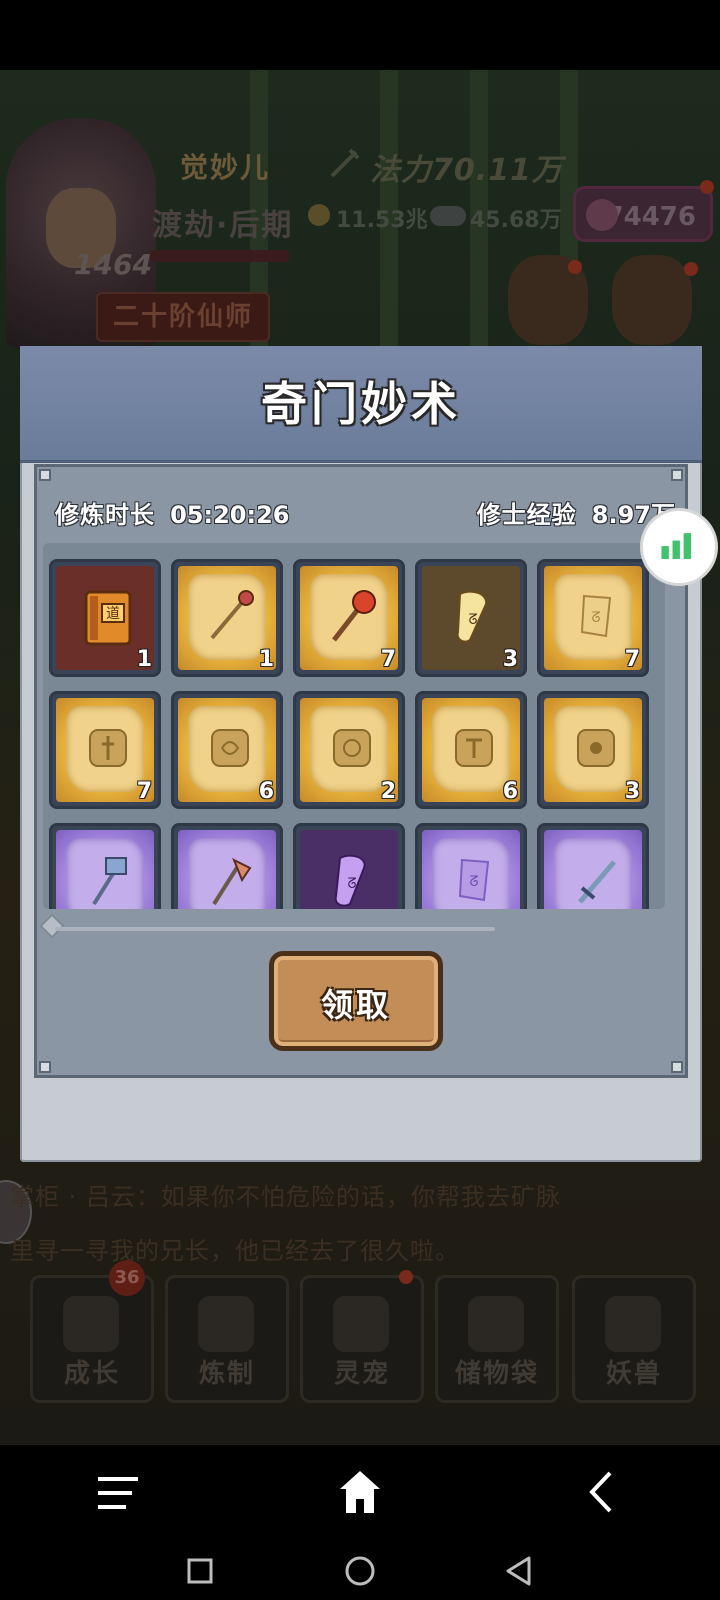  Describe the element at coordinates (388, 791) in the screenshot. I see `item-count: 2` at that location.